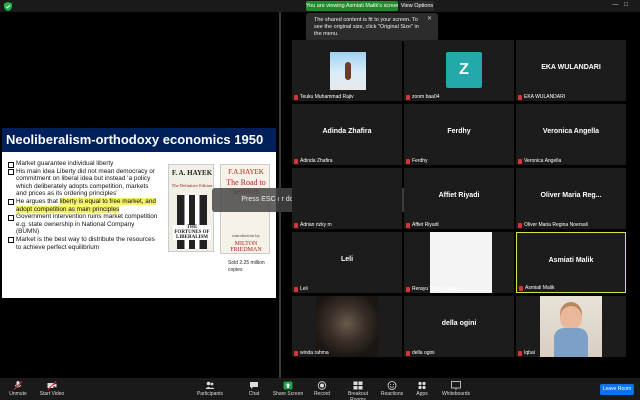 Image resolution: width=640 pixels, height=400 pixels. Describe the element at coordinates (313, 225) in the screenshot. I see `participant-caption: Adrian rizky m` at that location.